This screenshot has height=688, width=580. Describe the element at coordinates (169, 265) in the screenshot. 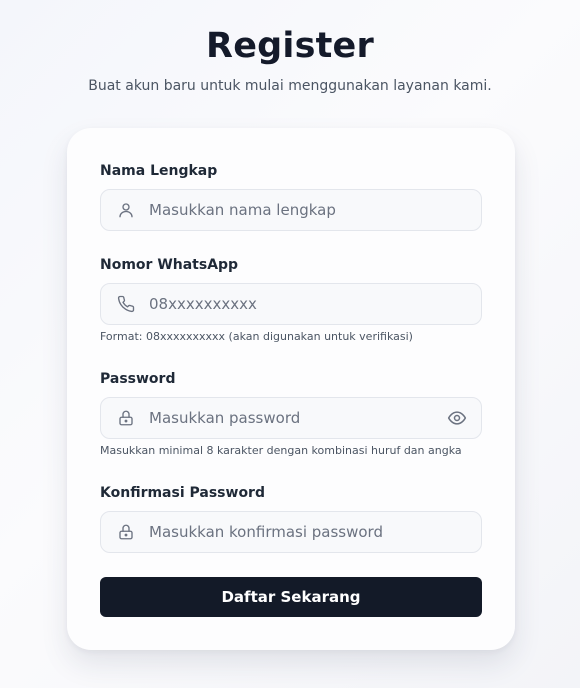

I see `whatsapp-label: Nomor WhatsApp` at that location.